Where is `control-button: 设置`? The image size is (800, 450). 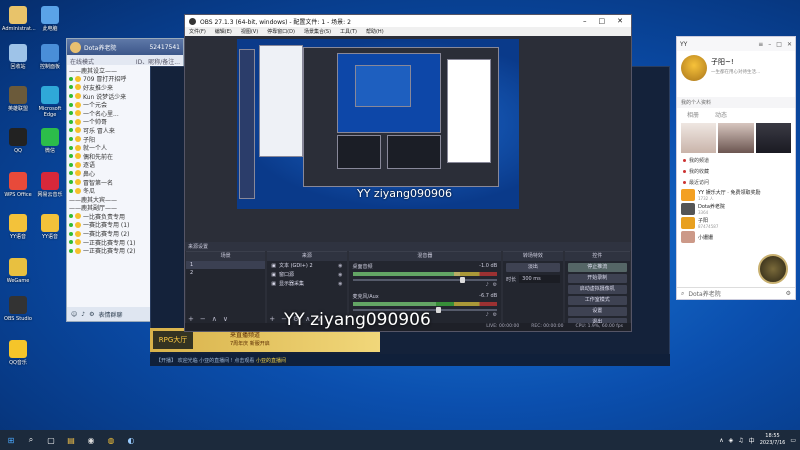 control-button: 设置 is located at coordinates (597, 311).